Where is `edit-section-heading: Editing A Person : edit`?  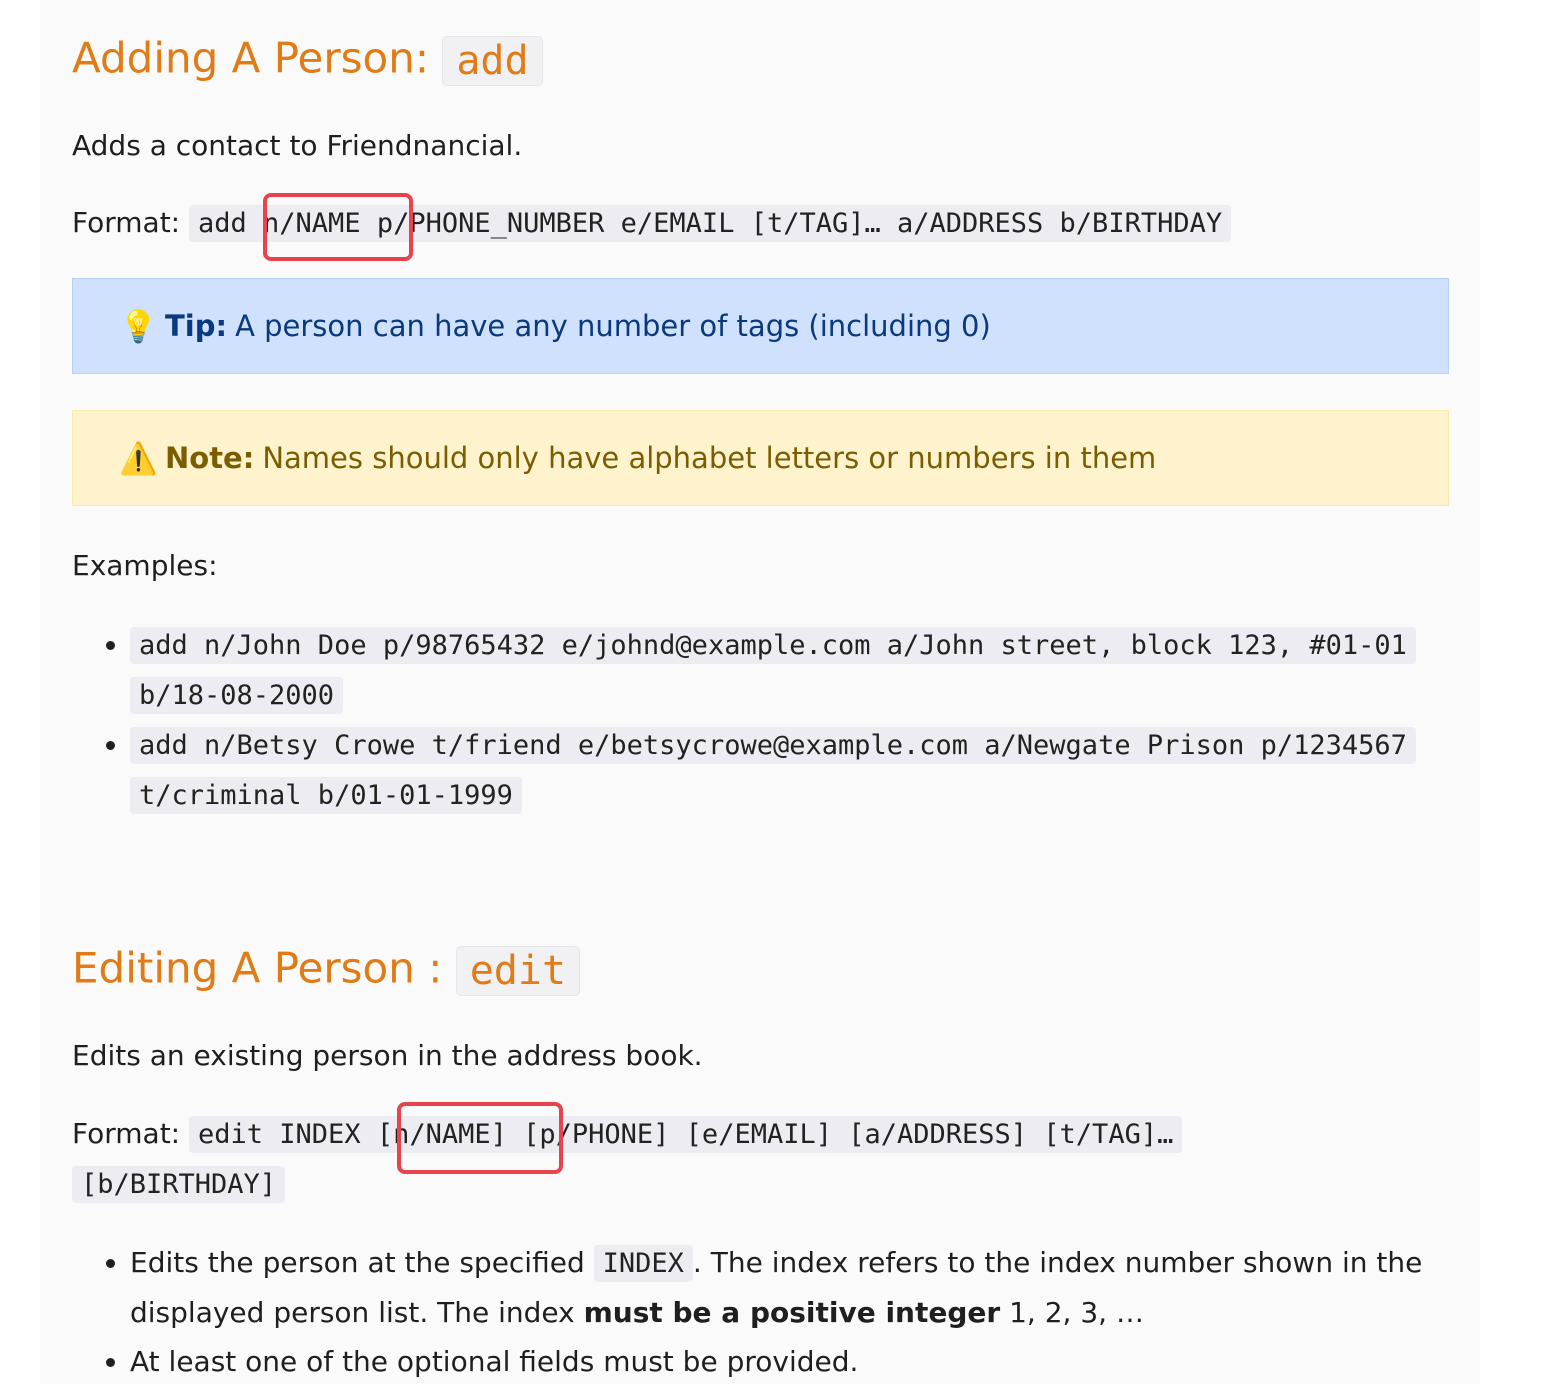 edit-section-heading: Editing A Person : edit is located at coordinates (326, 969).